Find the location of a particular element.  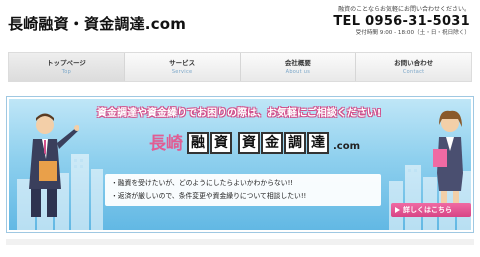

site-title: 長崎融資・資金調達.com is located at coordinates (97, 23).